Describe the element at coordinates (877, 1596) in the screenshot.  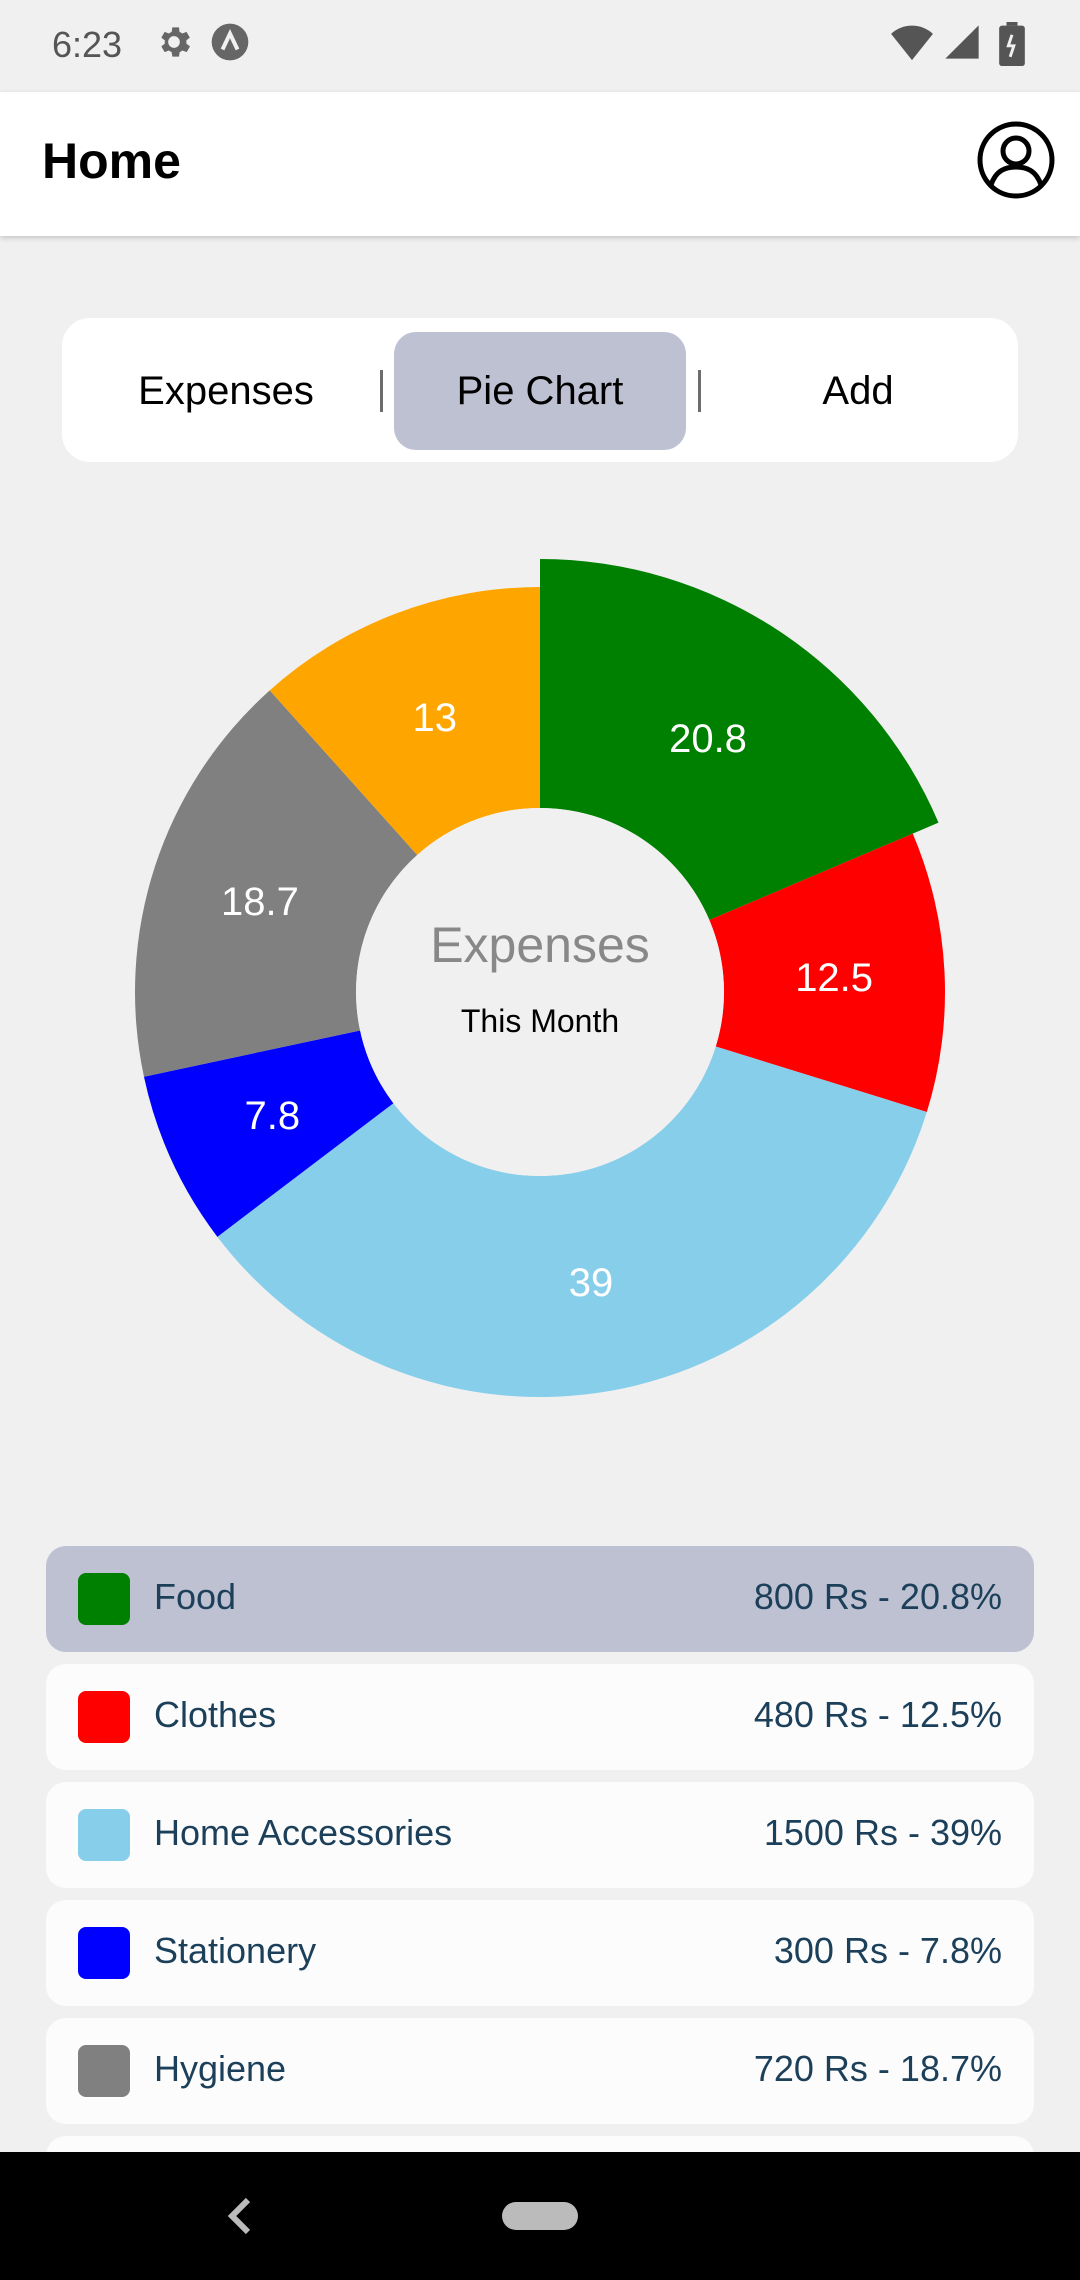
I see `legend-value: 800 Rs - 20.8%` at that location.